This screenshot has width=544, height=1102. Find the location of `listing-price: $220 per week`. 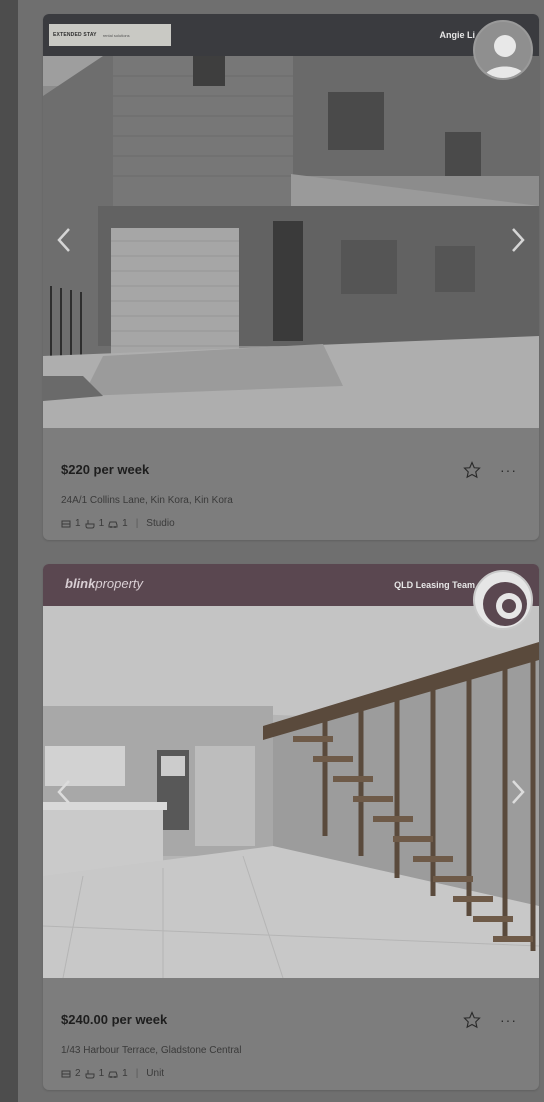

listing-price: $220 per week is located at coordinates (105, 469).